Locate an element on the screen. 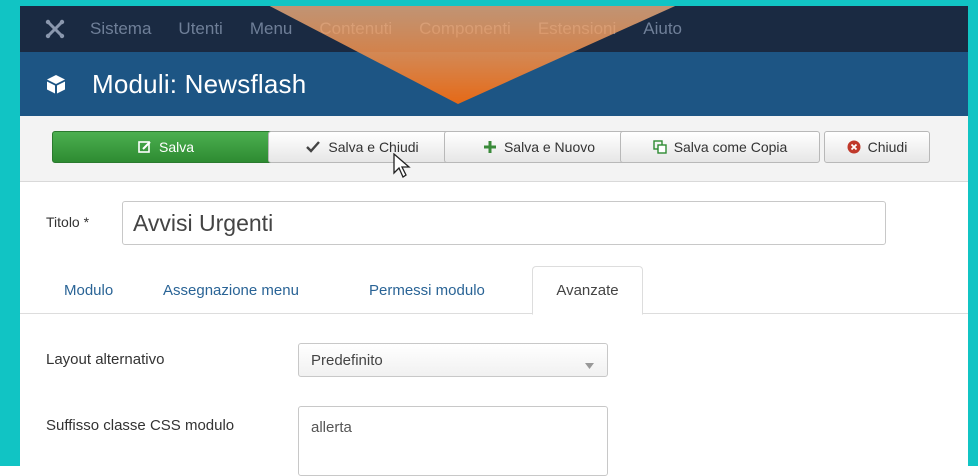  chevron-down-icon is located at coordinates (589, 364).